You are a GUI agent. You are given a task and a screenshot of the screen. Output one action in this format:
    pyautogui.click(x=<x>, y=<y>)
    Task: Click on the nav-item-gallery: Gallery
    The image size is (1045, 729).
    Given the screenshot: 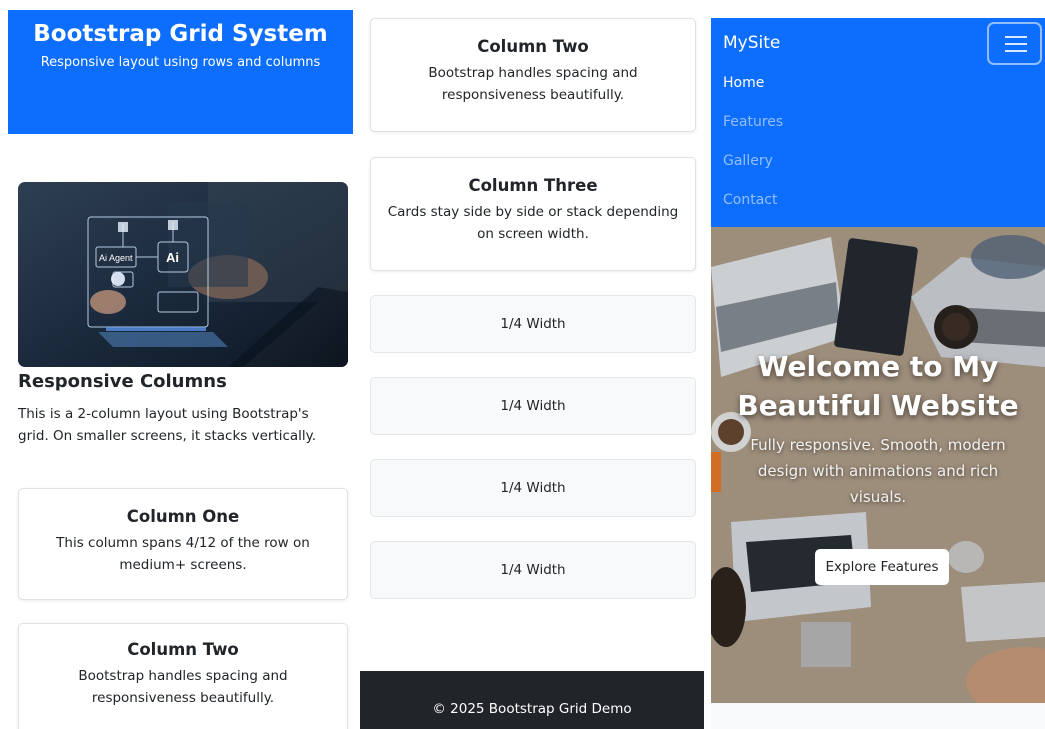 What is the action you would take?
    pyautogui.click(x=748, y=161)
    